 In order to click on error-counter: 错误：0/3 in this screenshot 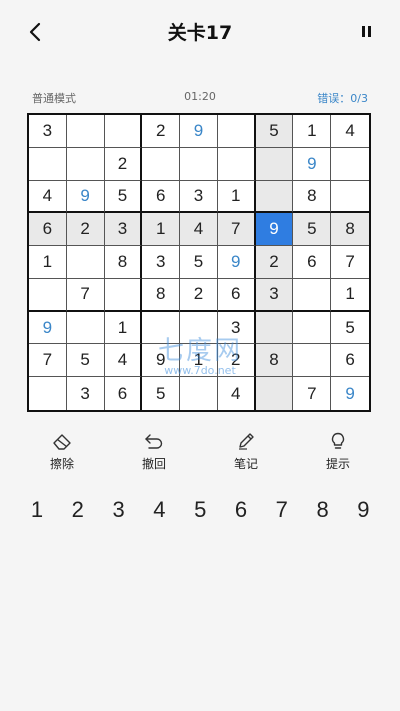, I will do `click(342, 98)`.